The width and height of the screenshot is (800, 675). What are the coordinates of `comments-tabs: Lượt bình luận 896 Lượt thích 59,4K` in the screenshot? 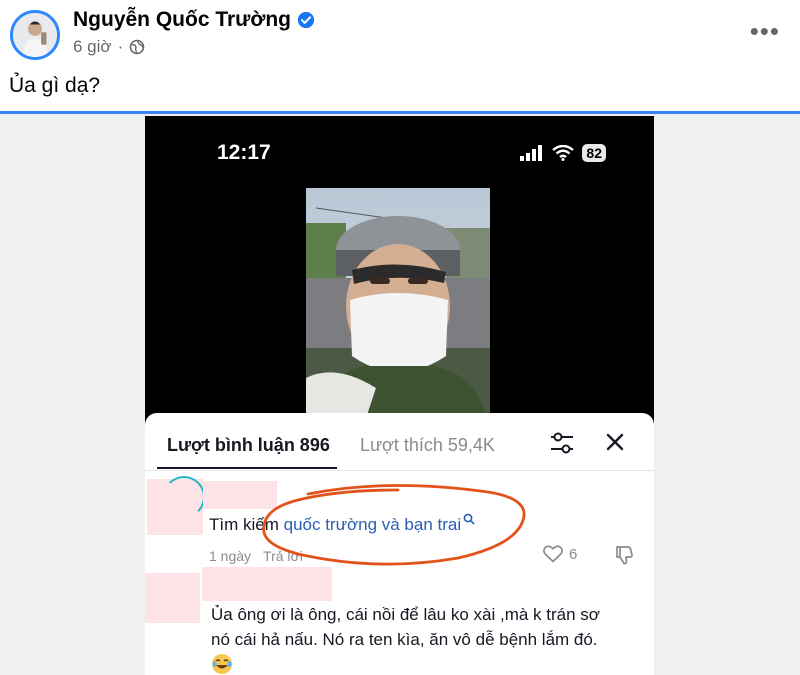 It's located at (399, 442).